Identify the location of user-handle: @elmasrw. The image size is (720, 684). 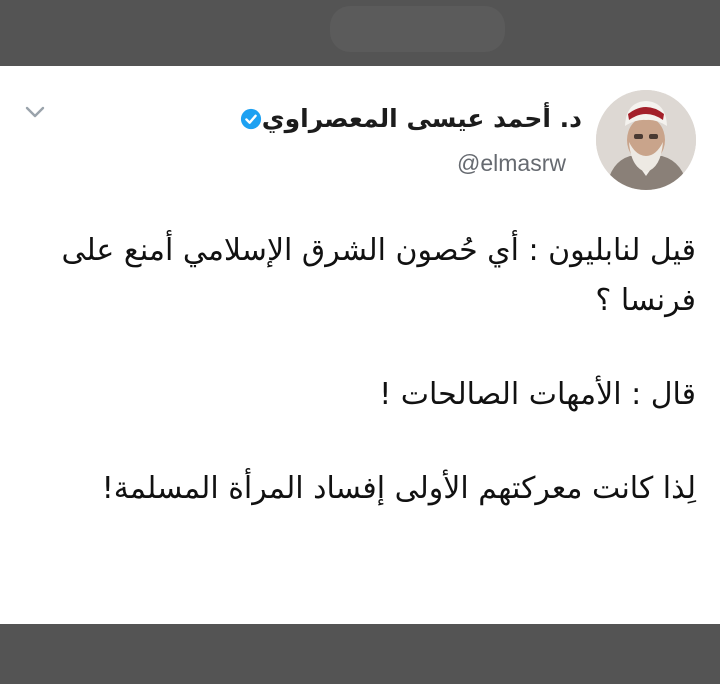
(511, 163).